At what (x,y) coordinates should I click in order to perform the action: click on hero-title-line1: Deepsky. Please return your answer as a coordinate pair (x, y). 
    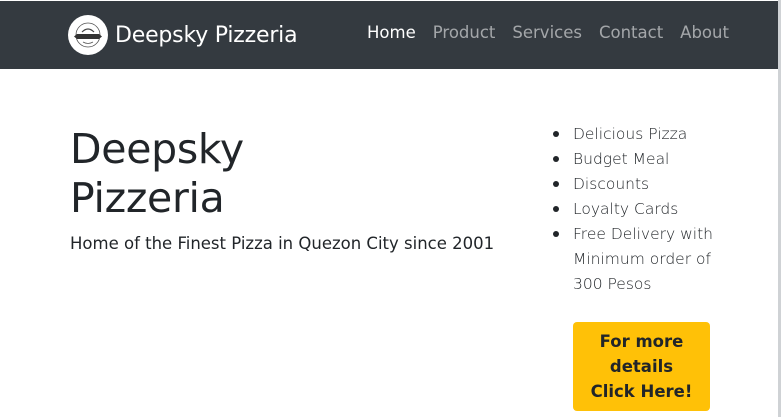
    Looking at the image, I should click on (157, 149).